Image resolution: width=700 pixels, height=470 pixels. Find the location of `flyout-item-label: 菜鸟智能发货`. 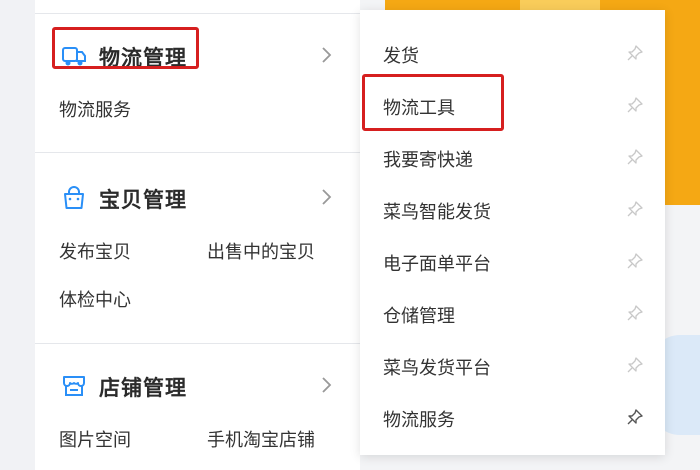

flyout-item-label: 菜鸟智能发货 is located at coordinates (437, 212).